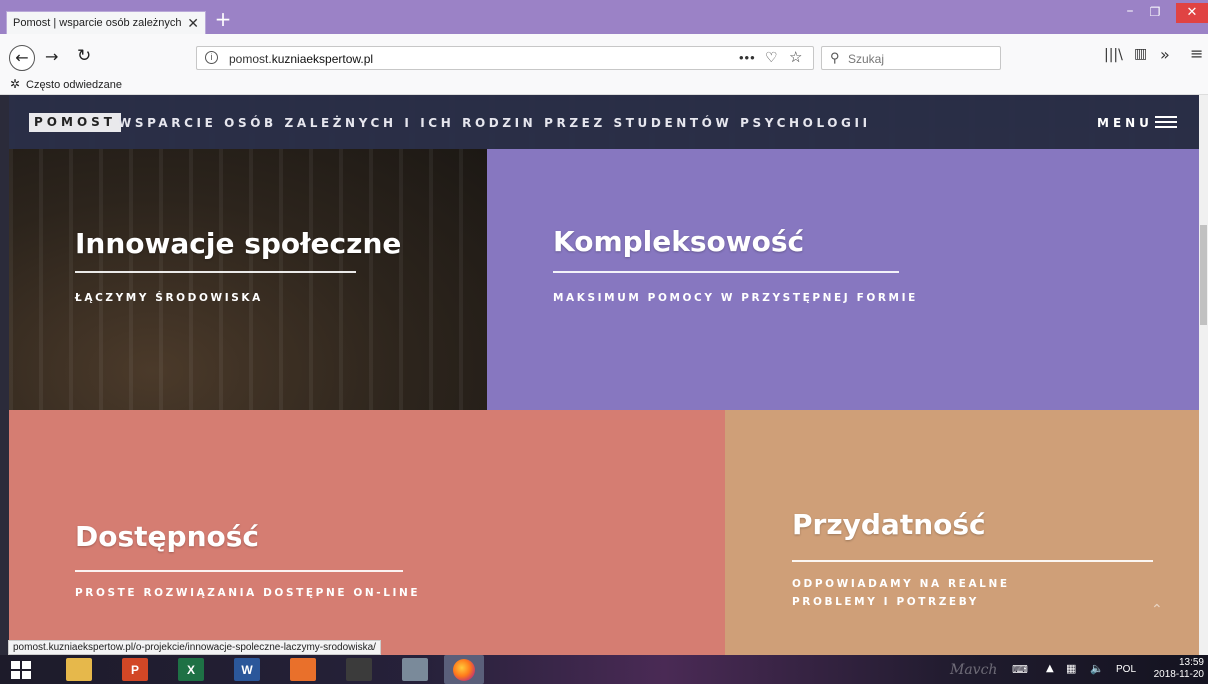  Describe the element at coordinates (1126, 669) in the screenshot. I see `input-language: POL` at that location.